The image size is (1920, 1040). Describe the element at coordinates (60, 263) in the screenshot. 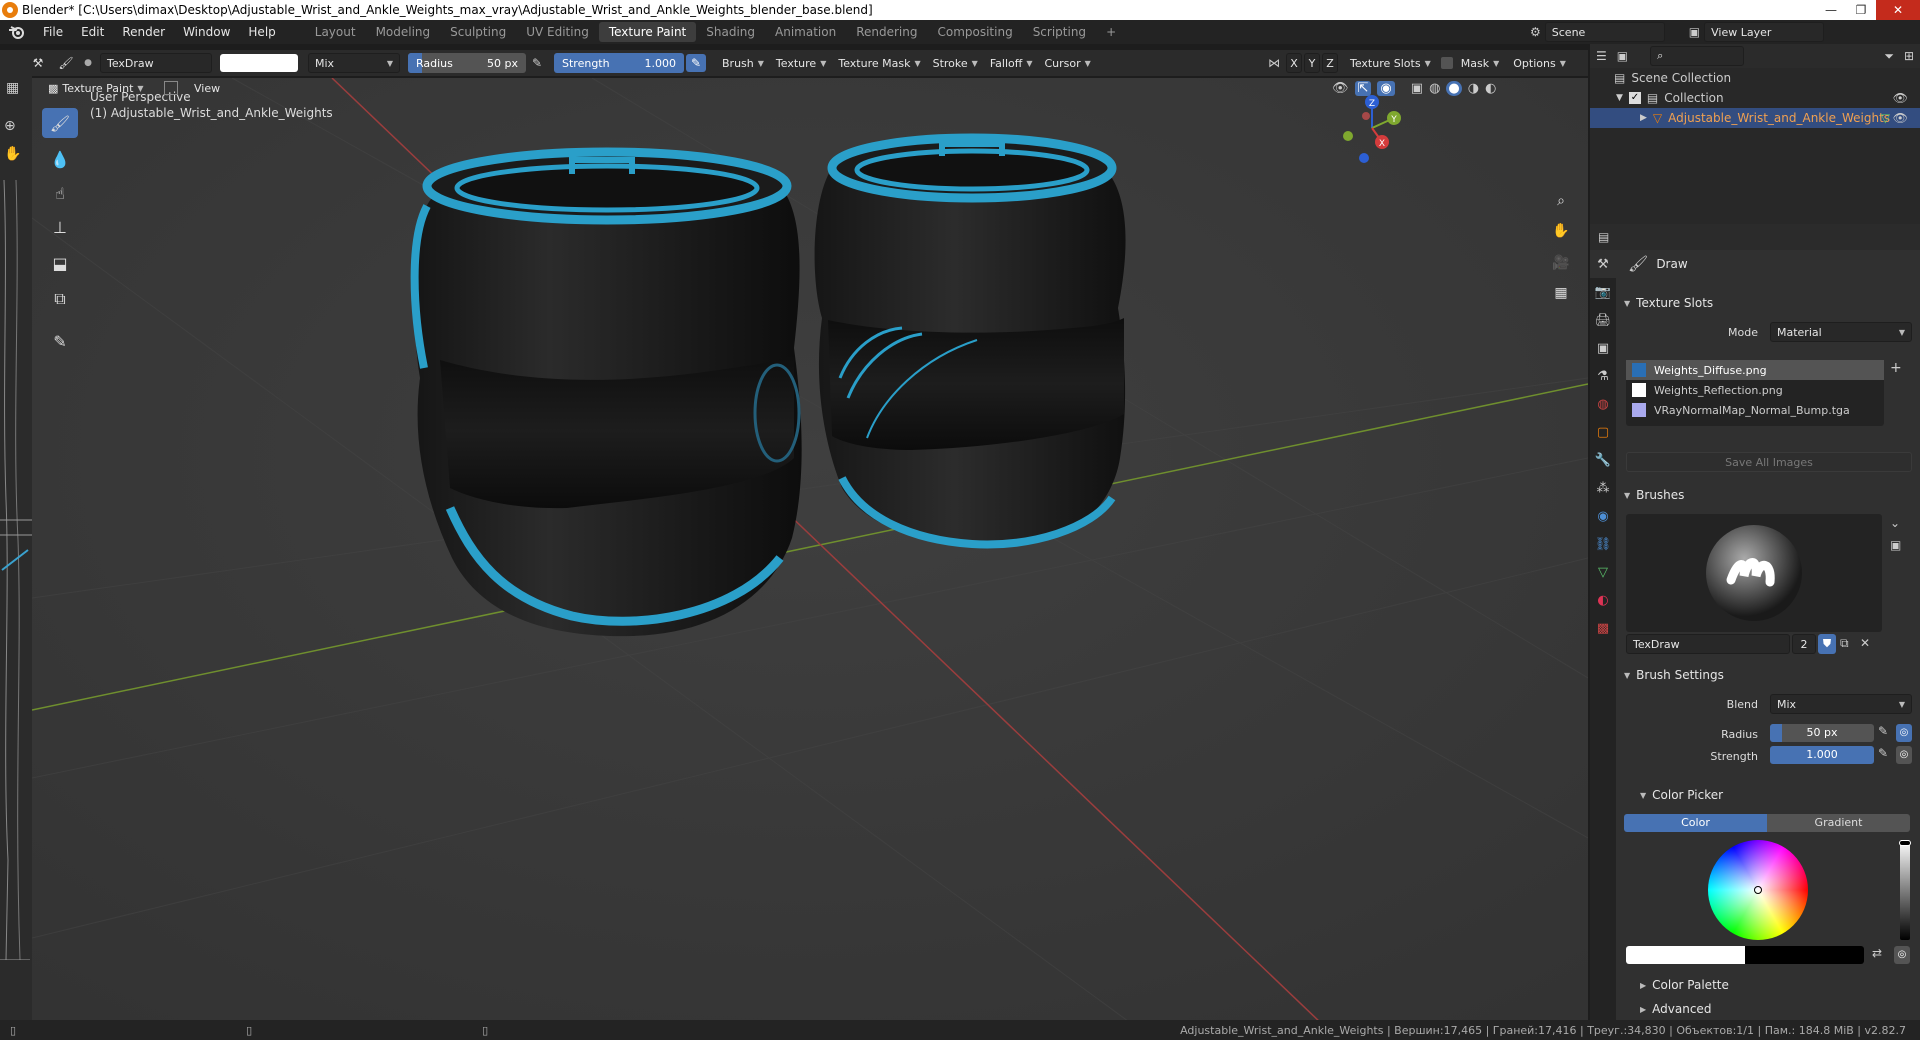

I see `fill-tool-icon: ⬓` at that location.